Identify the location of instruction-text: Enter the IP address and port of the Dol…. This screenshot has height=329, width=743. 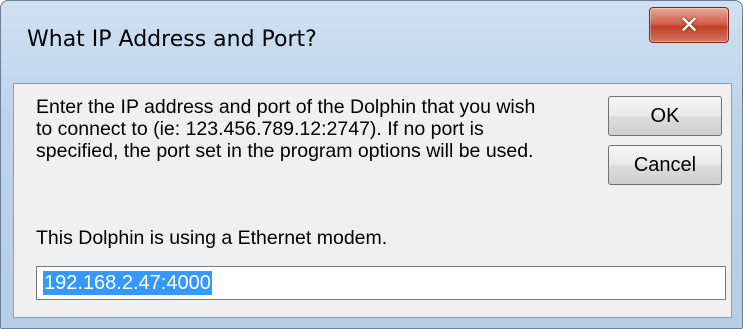
(286, 129).